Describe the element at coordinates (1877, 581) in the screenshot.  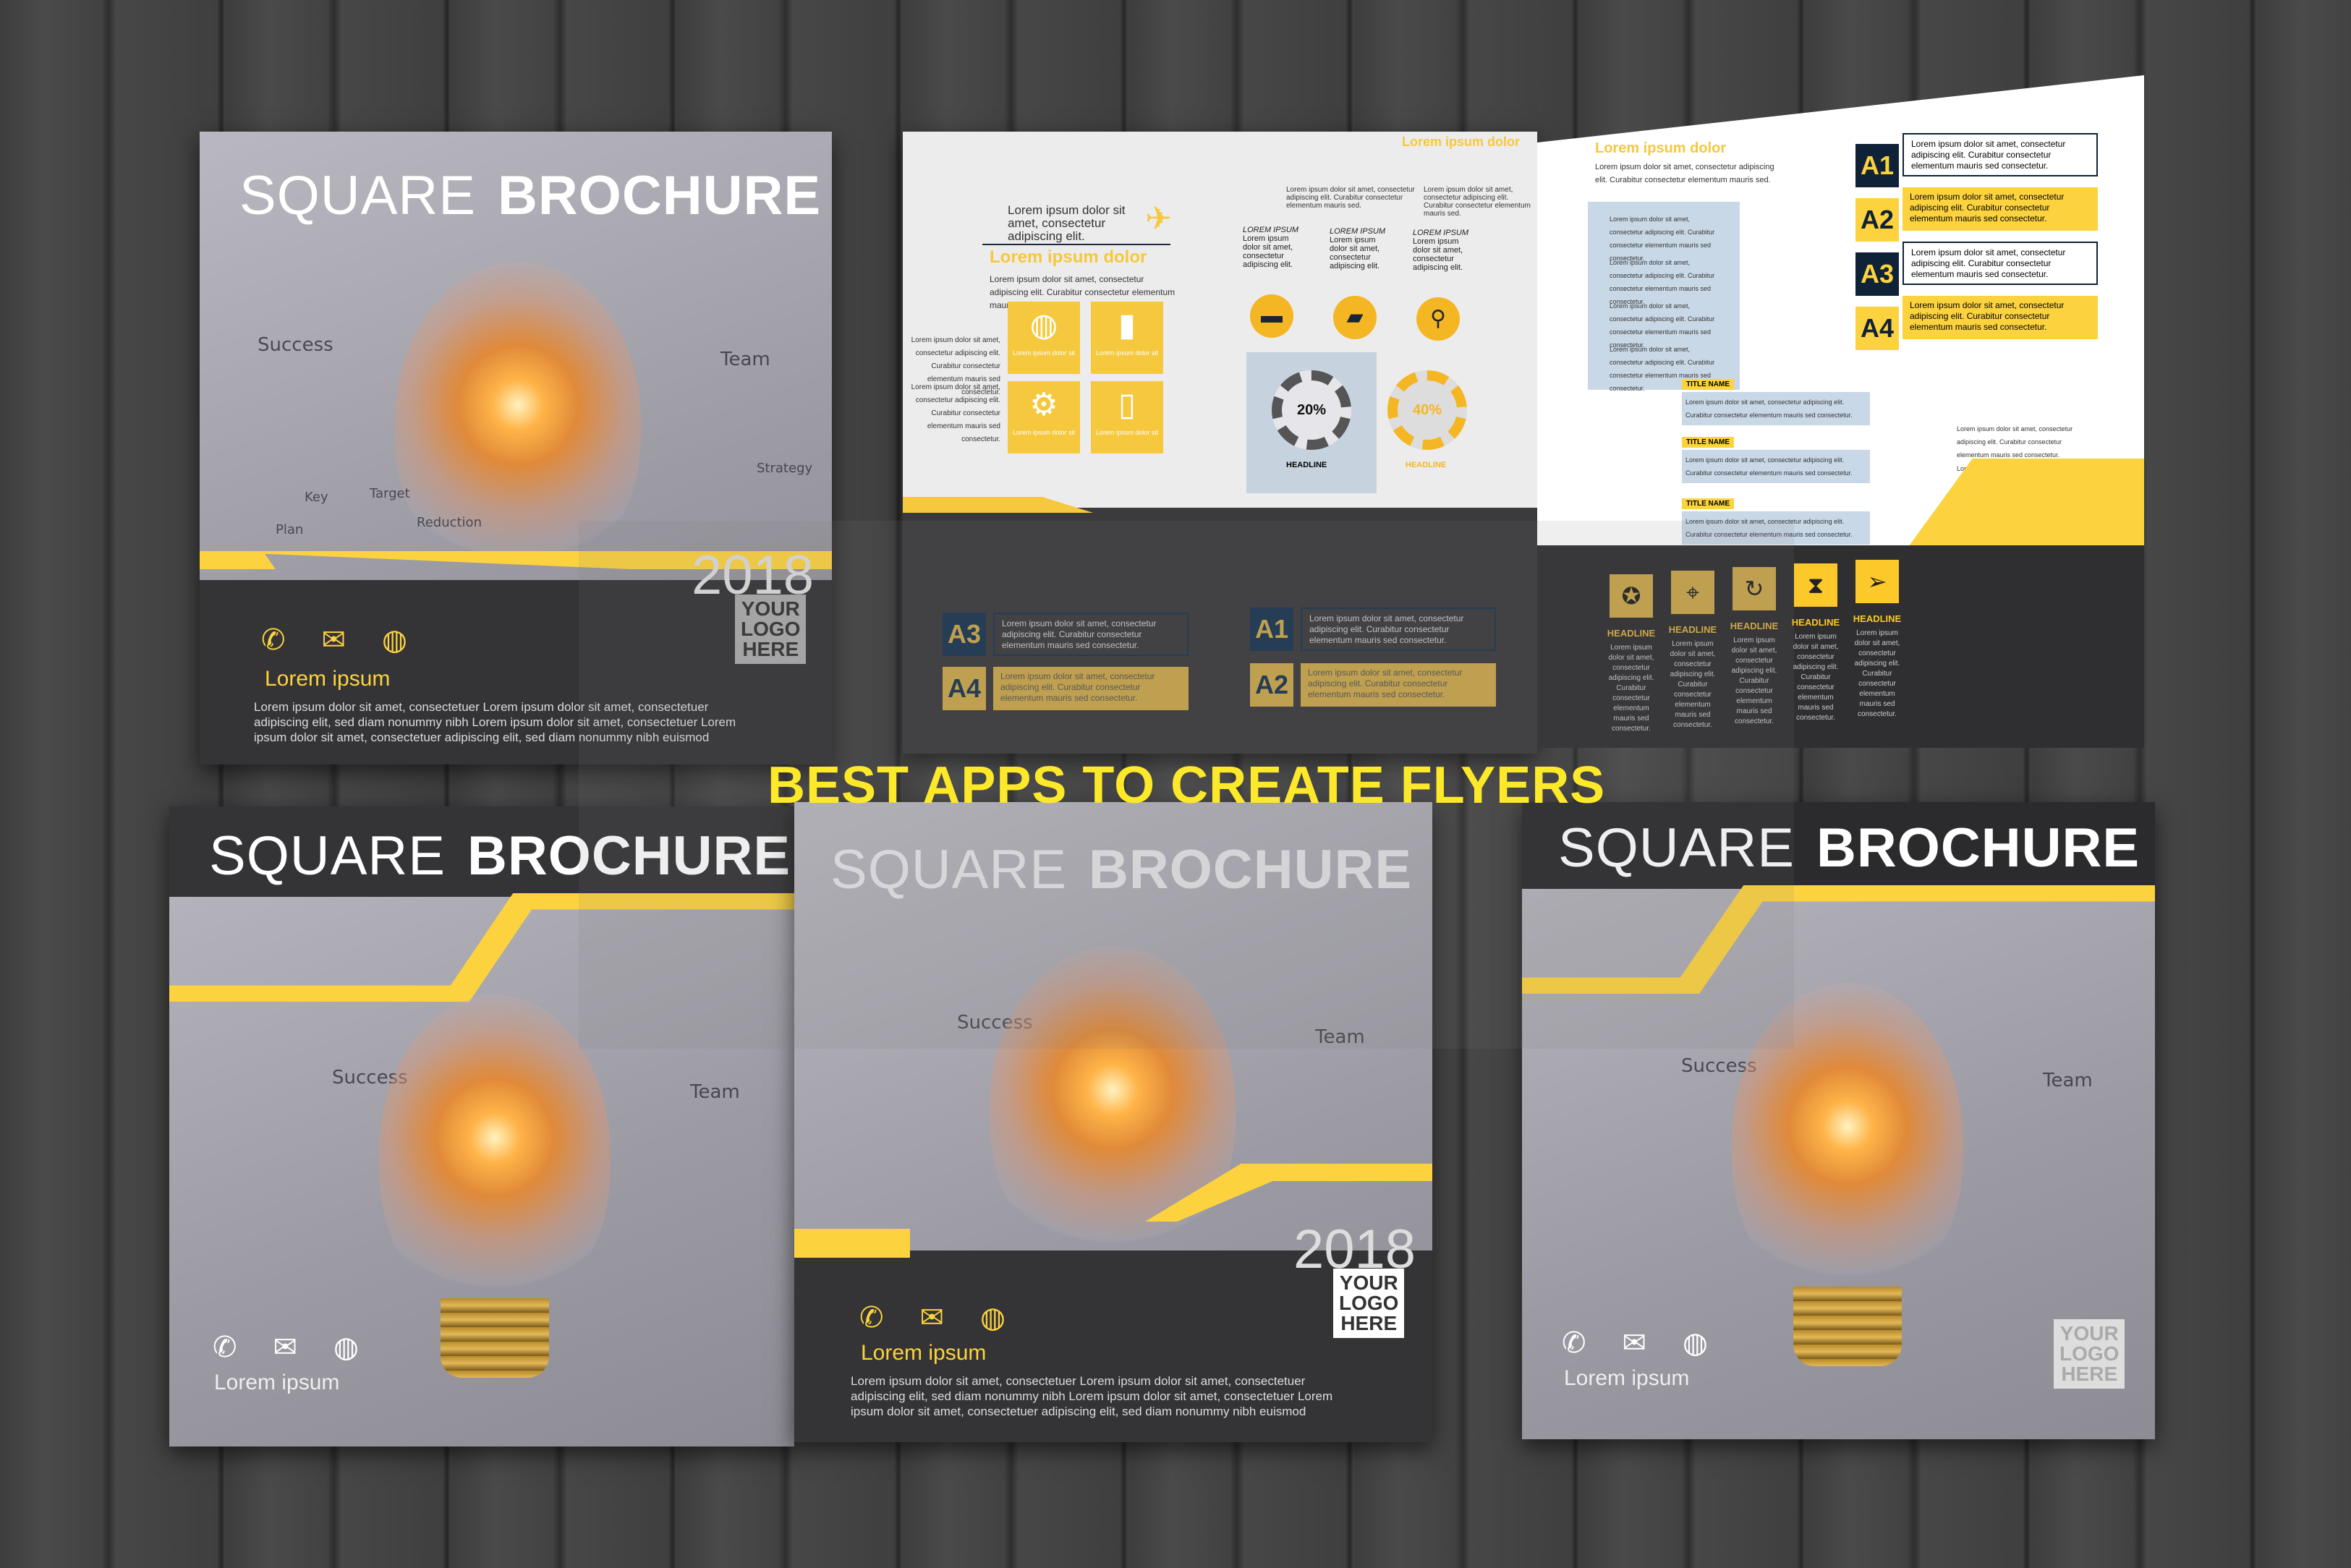
I see `paper-plane-icon: ➢` at that location.